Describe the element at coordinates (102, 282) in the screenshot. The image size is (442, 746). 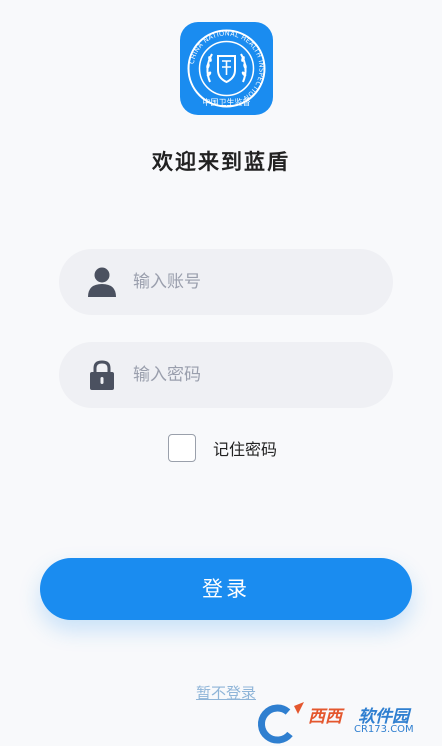
I see `user-icon` at that location.